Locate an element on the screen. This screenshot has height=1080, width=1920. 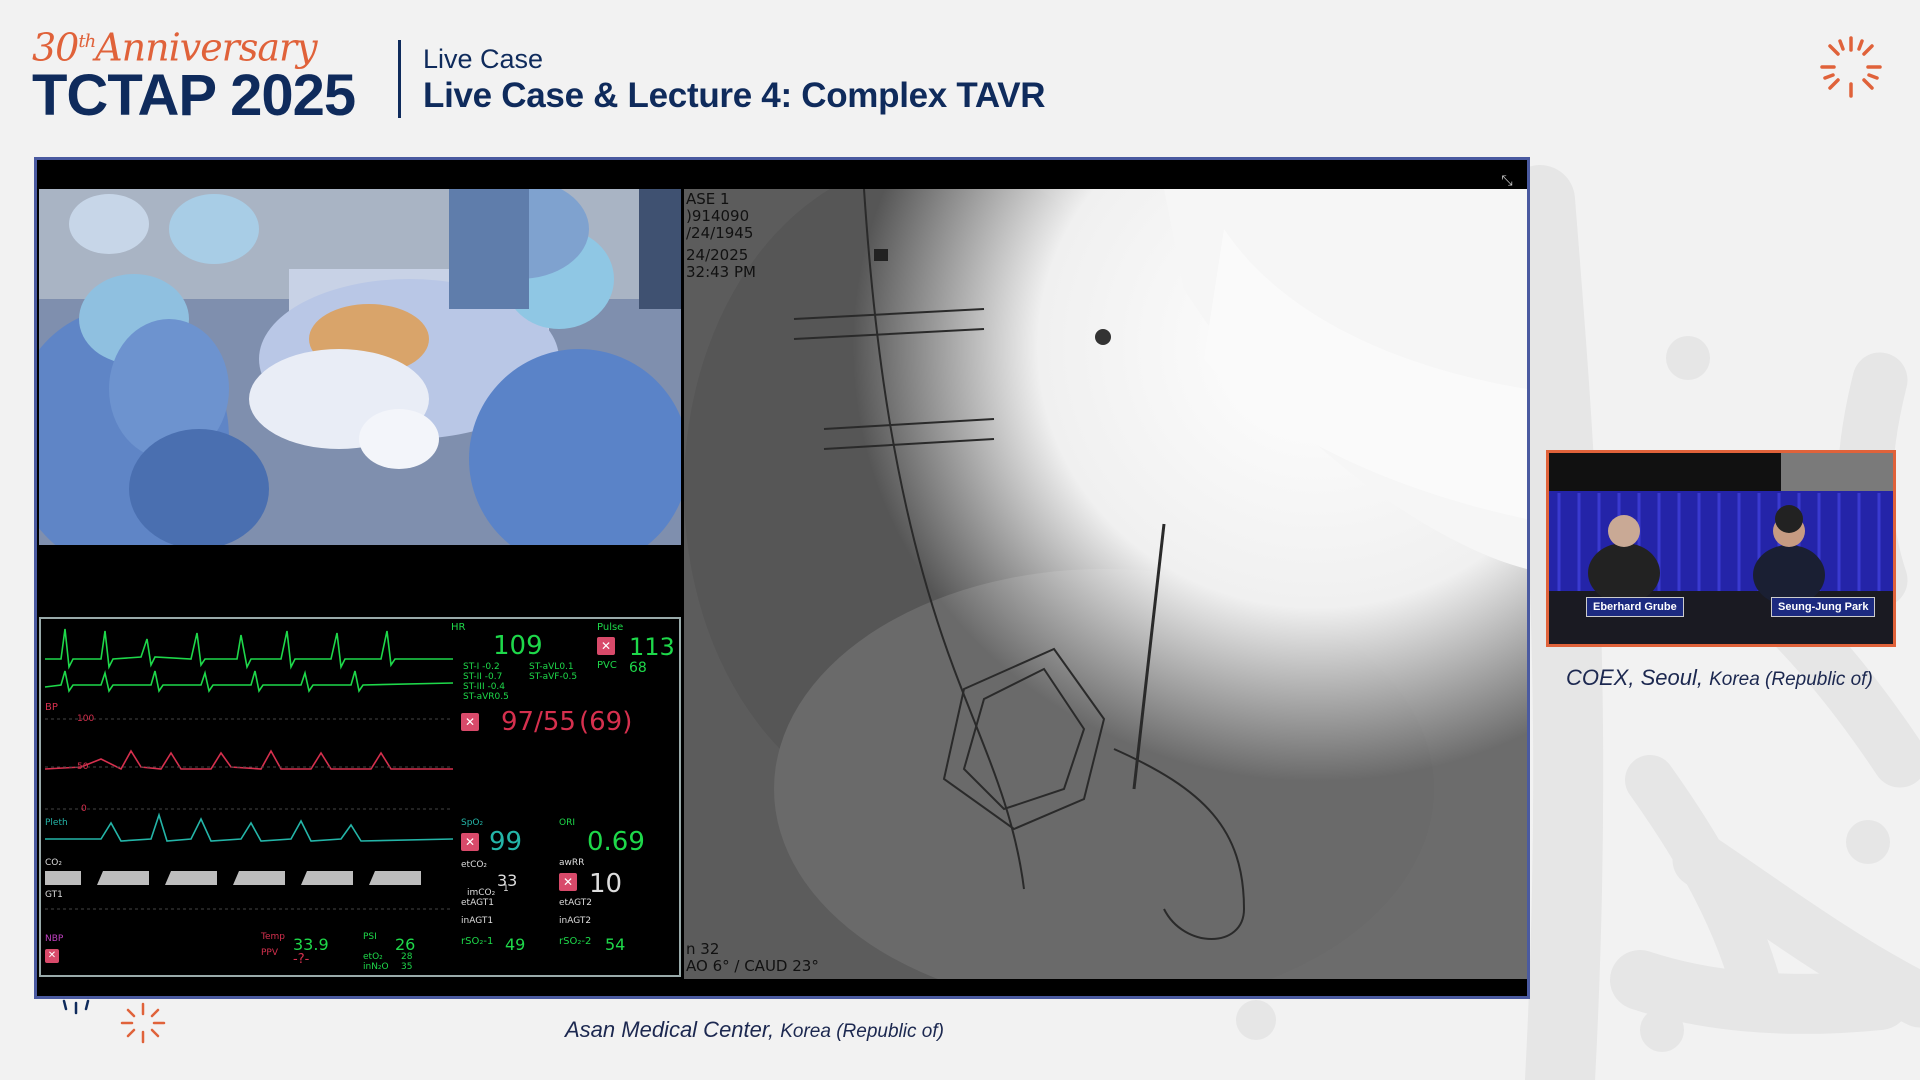
inagt2-label: inAGT2 is located at coordinates (575, 921).